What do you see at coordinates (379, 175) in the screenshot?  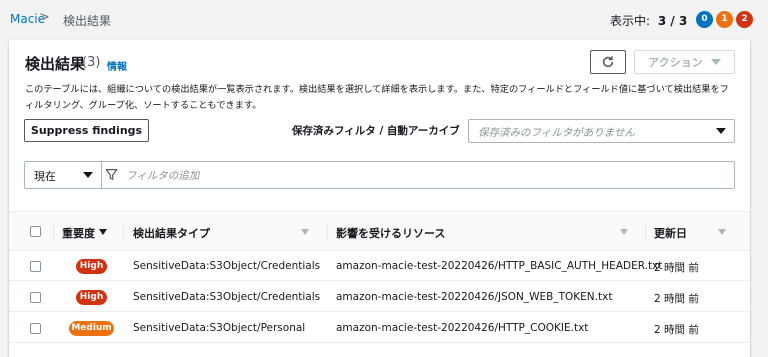 I see `filter-bar: 現在 フィルタの追加` at bounding box center [379, 175].